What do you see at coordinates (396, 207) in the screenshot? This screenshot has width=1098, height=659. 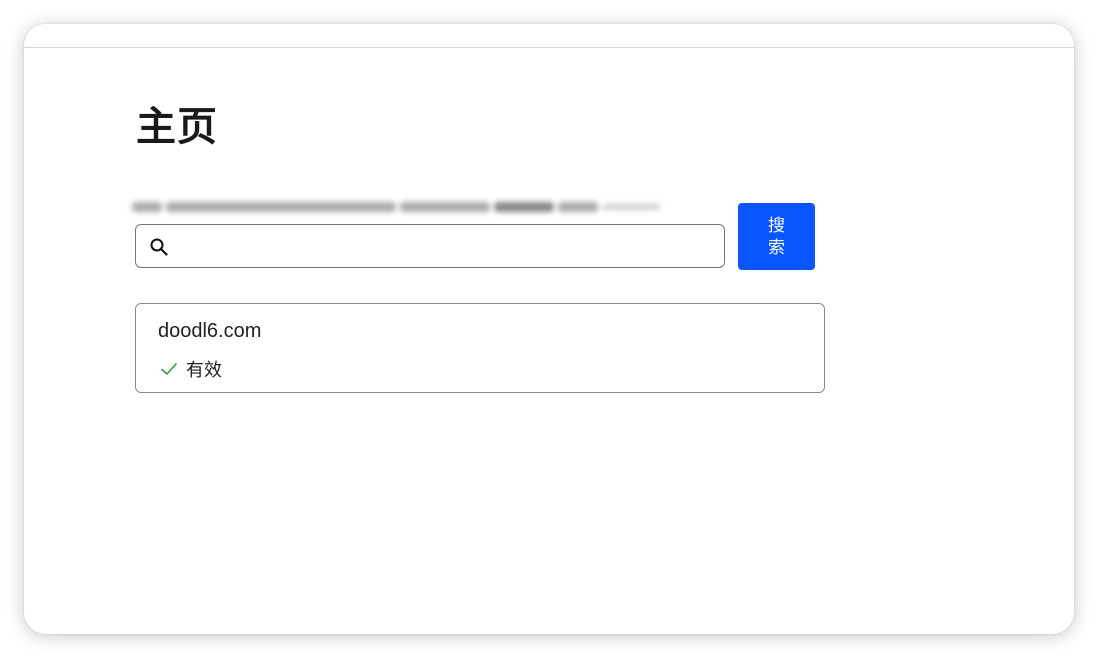 I see `redacted-label` at bounding box center [396, 207].